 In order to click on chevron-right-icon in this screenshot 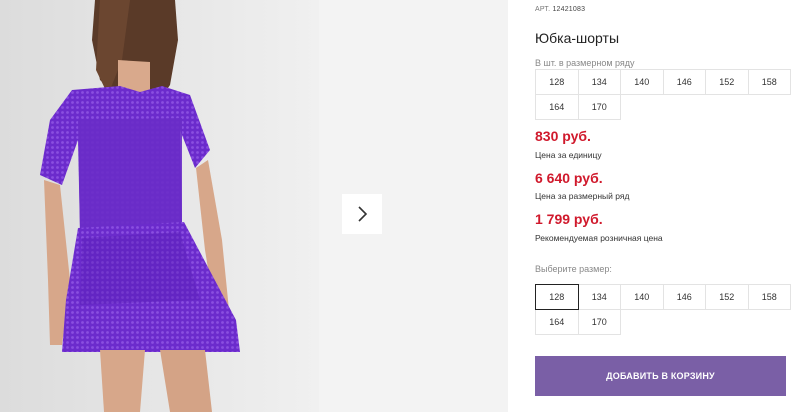, I will do `click(363, 214)`.